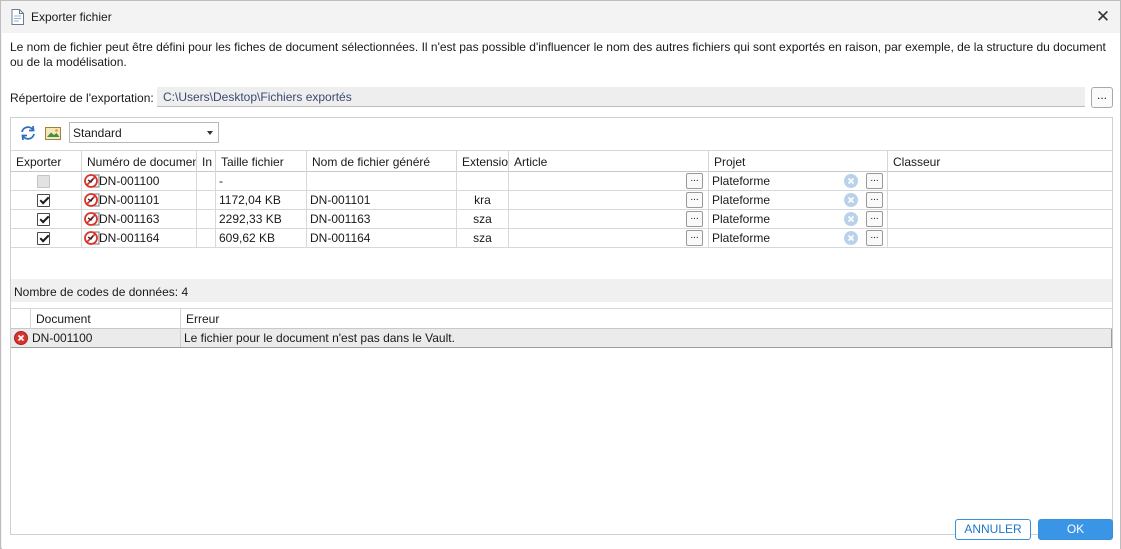  I want to click on numero-cell: DN-001164, so click(139, 238).